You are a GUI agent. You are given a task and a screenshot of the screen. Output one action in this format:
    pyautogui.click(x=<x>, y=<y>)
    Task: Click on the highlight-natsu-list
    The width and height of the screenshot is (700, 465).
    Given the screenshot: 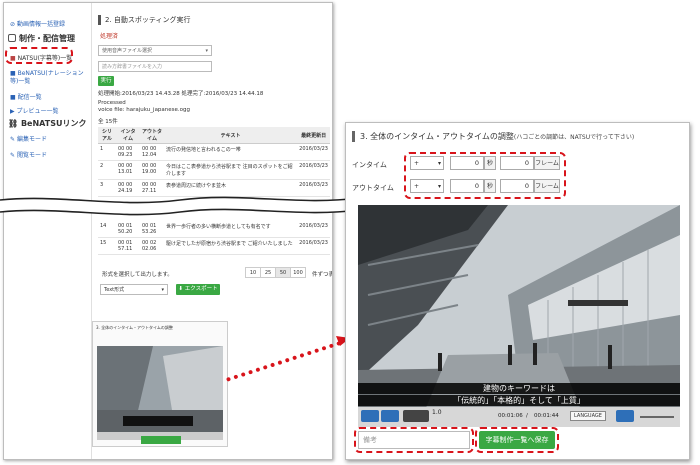 What is the action you would take?
    pyautogui.click(x=39, y=55)
    